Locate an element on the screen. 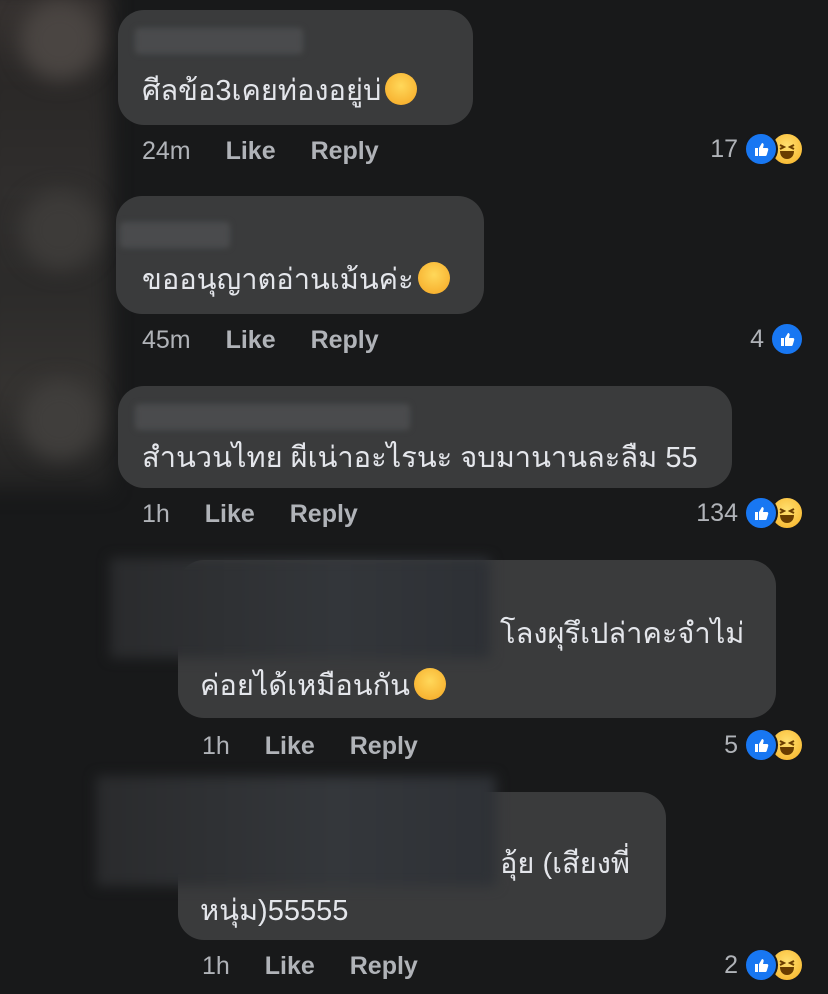 This screenshot has height=994, width=828. reaction-count: 134 is located at coordinates (717, 513).